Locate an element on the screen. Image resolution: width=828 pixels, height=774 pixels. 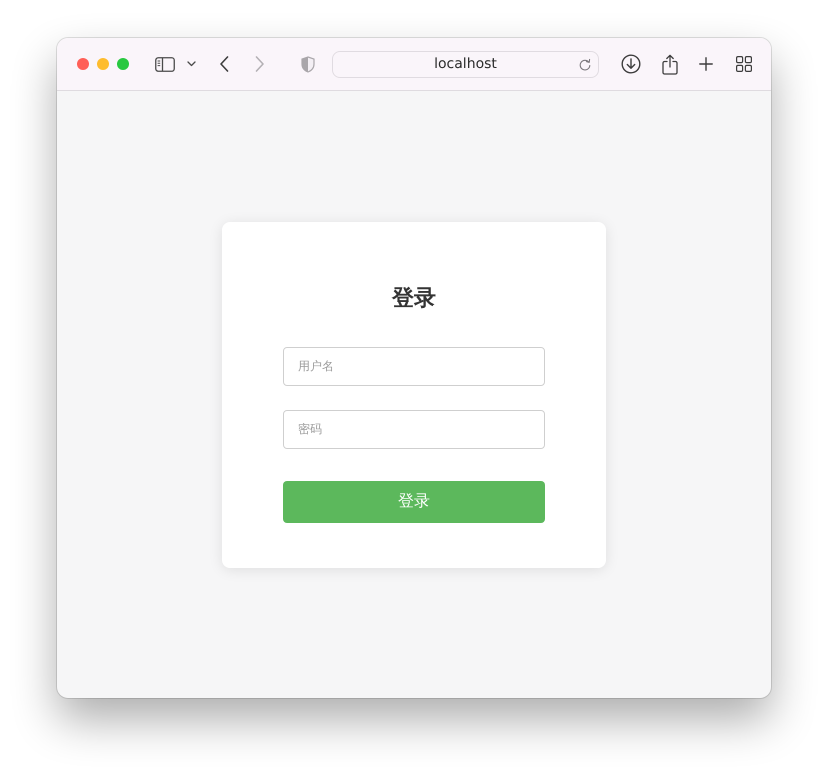
close-button is located at coordinates (83, 64).